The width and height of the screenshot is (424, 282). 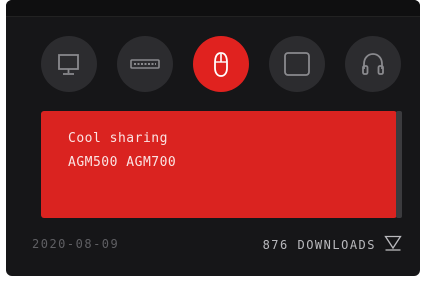 I want to click on download-control: 876 DOWNLOADS, so click(x=332, y=245).